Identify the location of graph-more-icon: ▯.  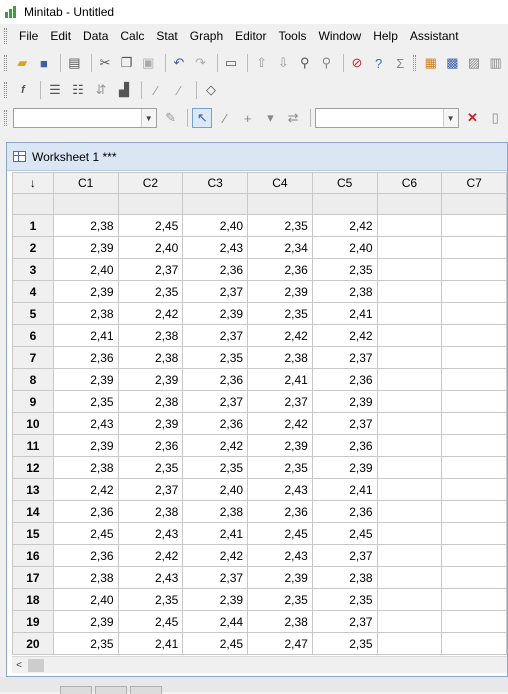
(495, 118).